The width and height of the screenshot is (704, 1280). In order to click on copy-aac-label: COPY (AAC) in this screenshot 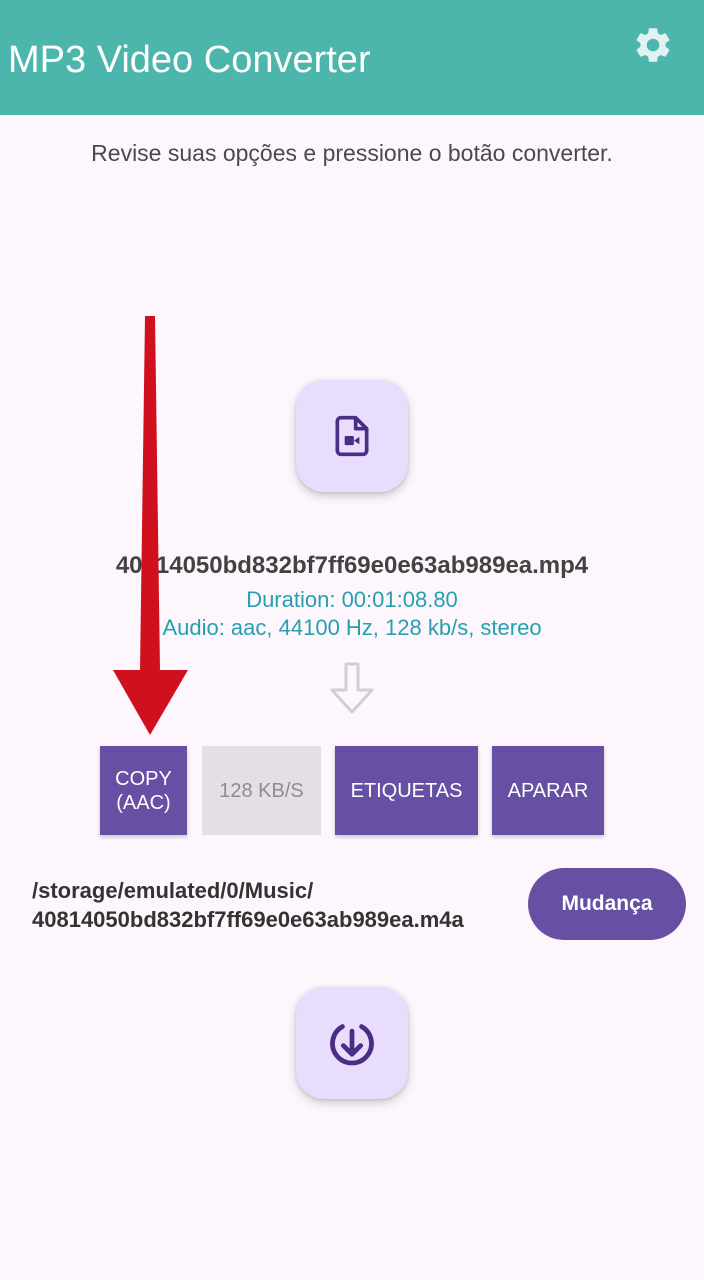, I will do `click(143, 791)`.